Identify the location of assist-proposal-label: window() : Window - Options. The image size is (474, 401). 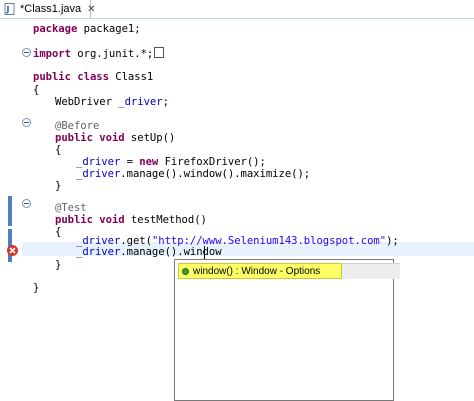
(257, 271).